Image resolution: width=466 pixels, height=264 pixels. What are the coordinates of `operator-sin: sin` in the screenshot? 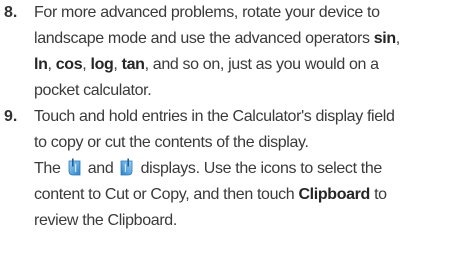 It's located at (384, 38).